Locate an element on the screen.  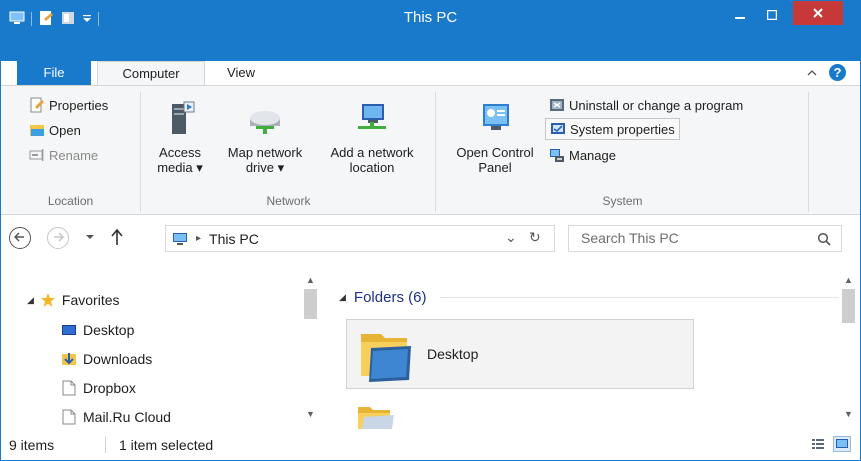
desktop-icon is located at coordinates (69, 330).